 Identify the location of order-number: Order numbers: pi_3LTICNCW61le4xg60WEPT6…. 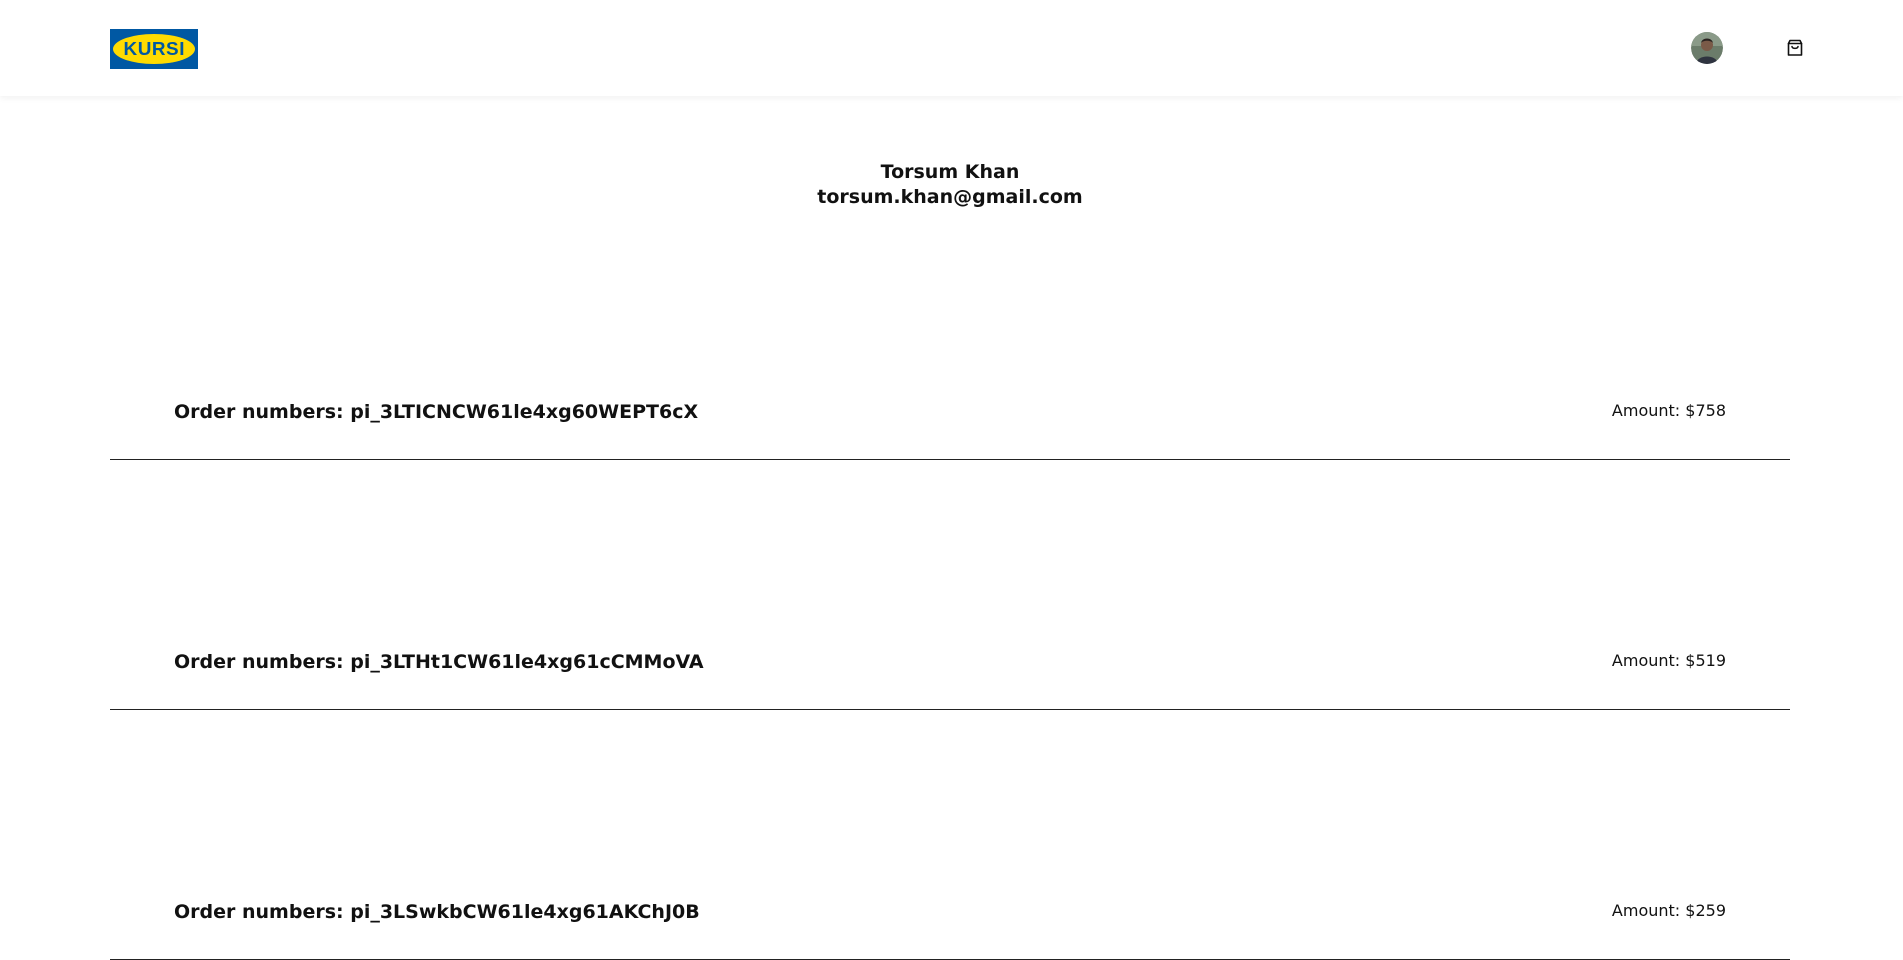
(436, 412).